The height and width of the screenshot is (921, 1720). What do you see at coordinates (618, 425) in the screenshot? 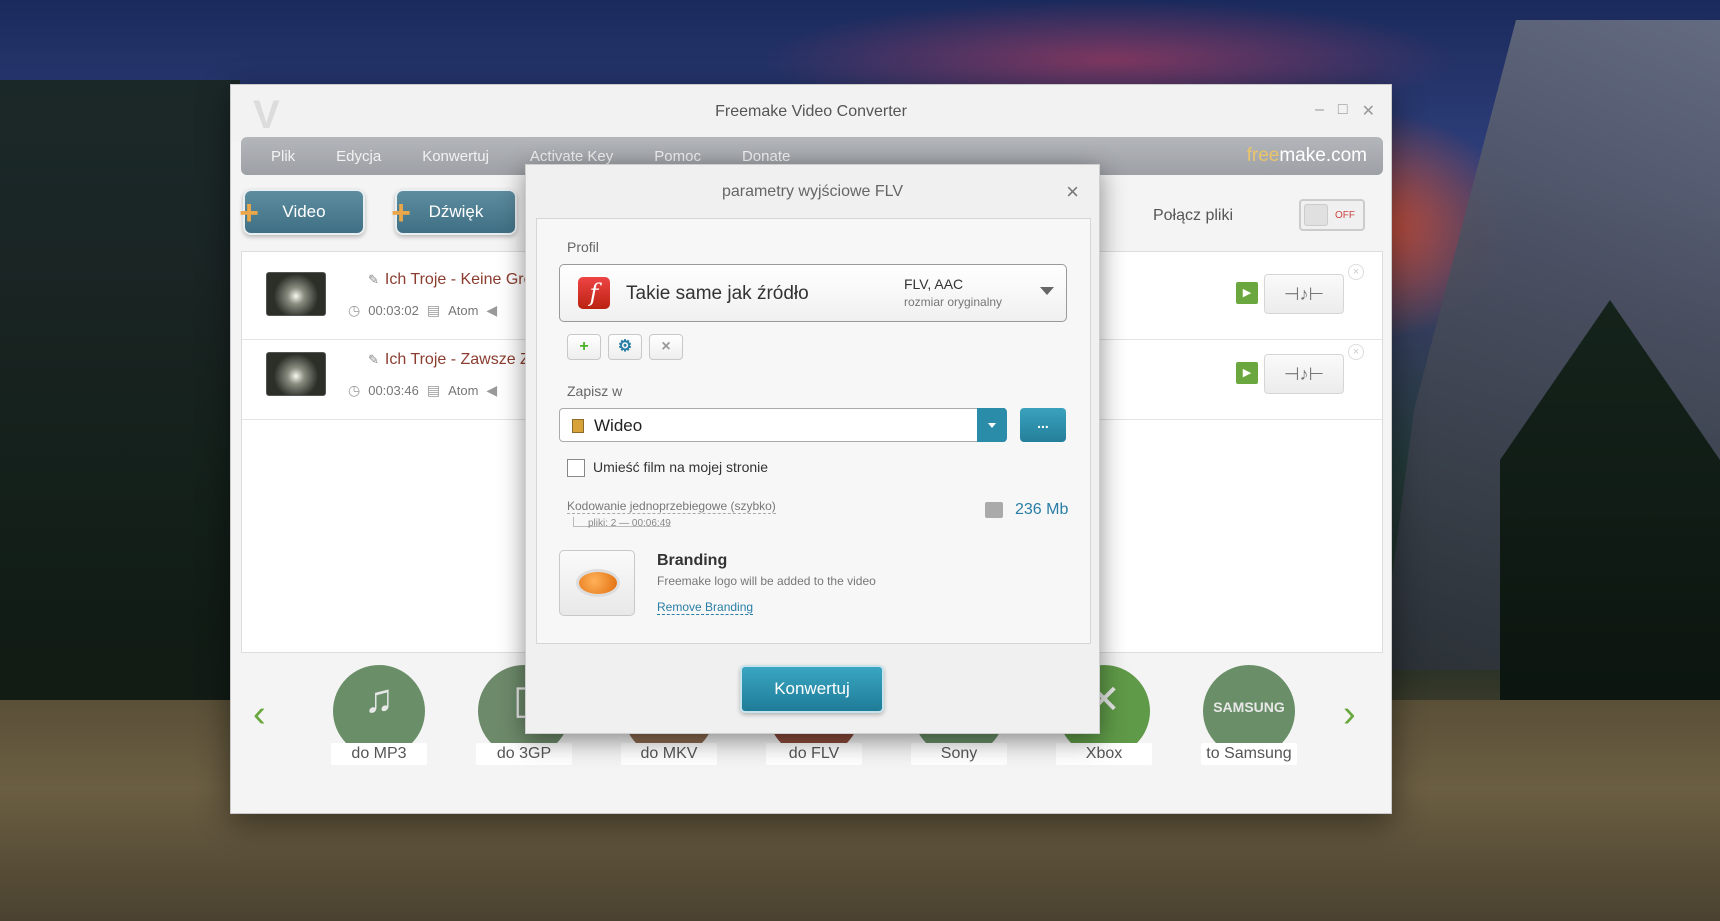
I see `save-location-value: Wideo` at bounding box center [618, 425].